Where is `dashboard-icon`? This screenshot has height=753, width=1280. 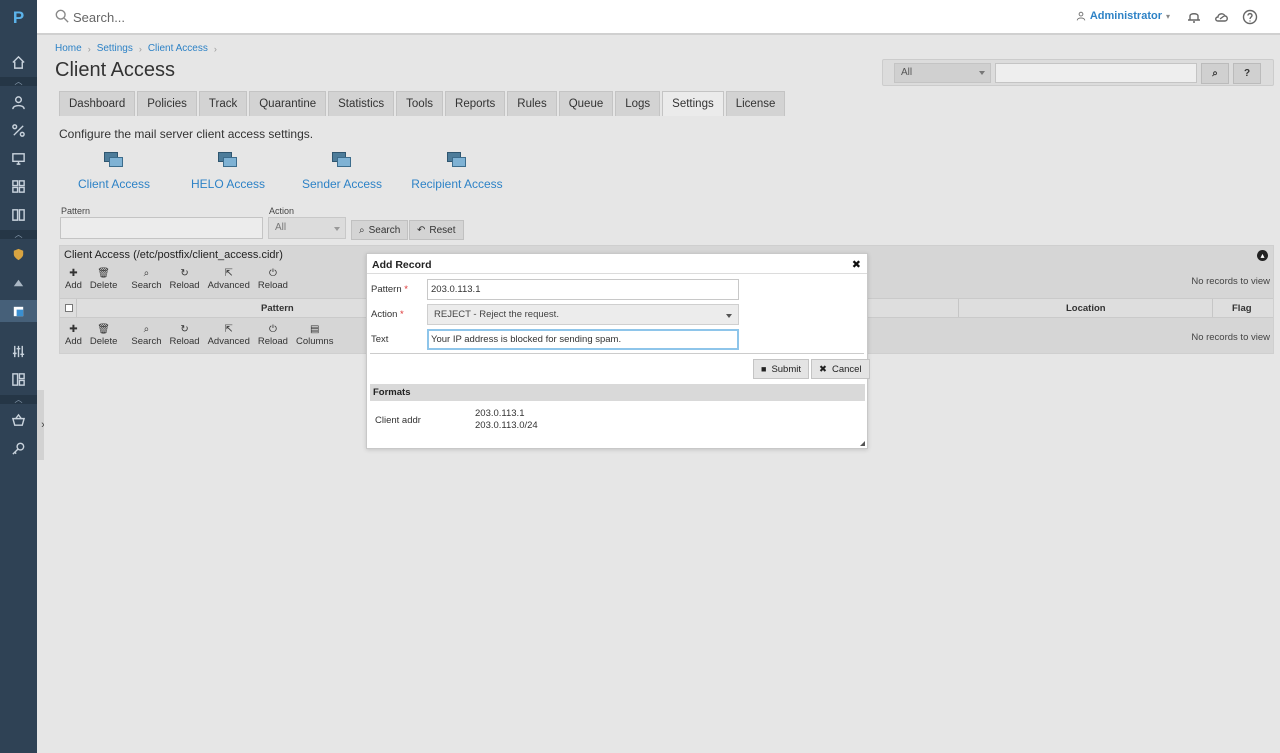
dashboard-icon is located at coordinates (18, 379).